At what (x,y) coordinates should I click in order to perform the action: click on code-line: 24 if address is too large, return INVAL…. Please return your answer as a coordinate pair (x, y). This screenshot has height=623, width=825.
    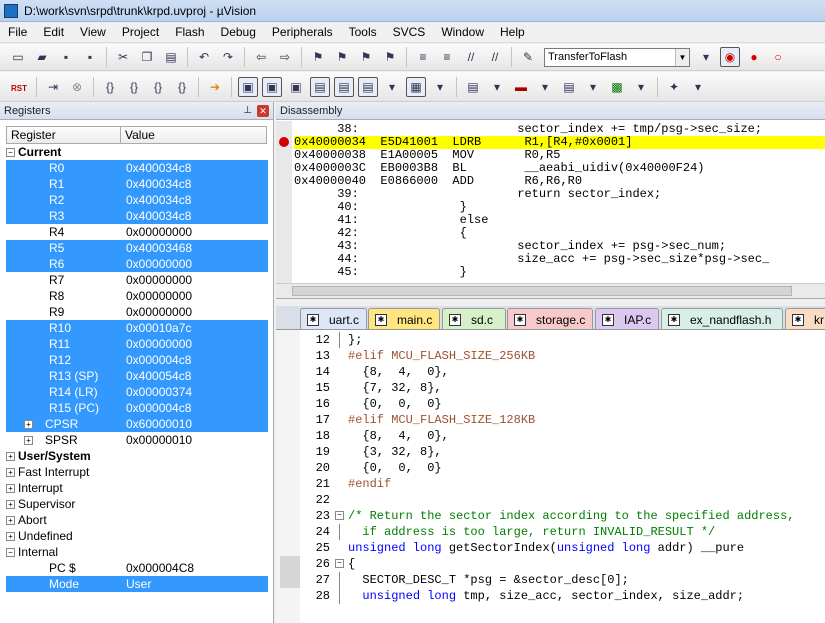
    Looking at the image, I should click on (550, 532).